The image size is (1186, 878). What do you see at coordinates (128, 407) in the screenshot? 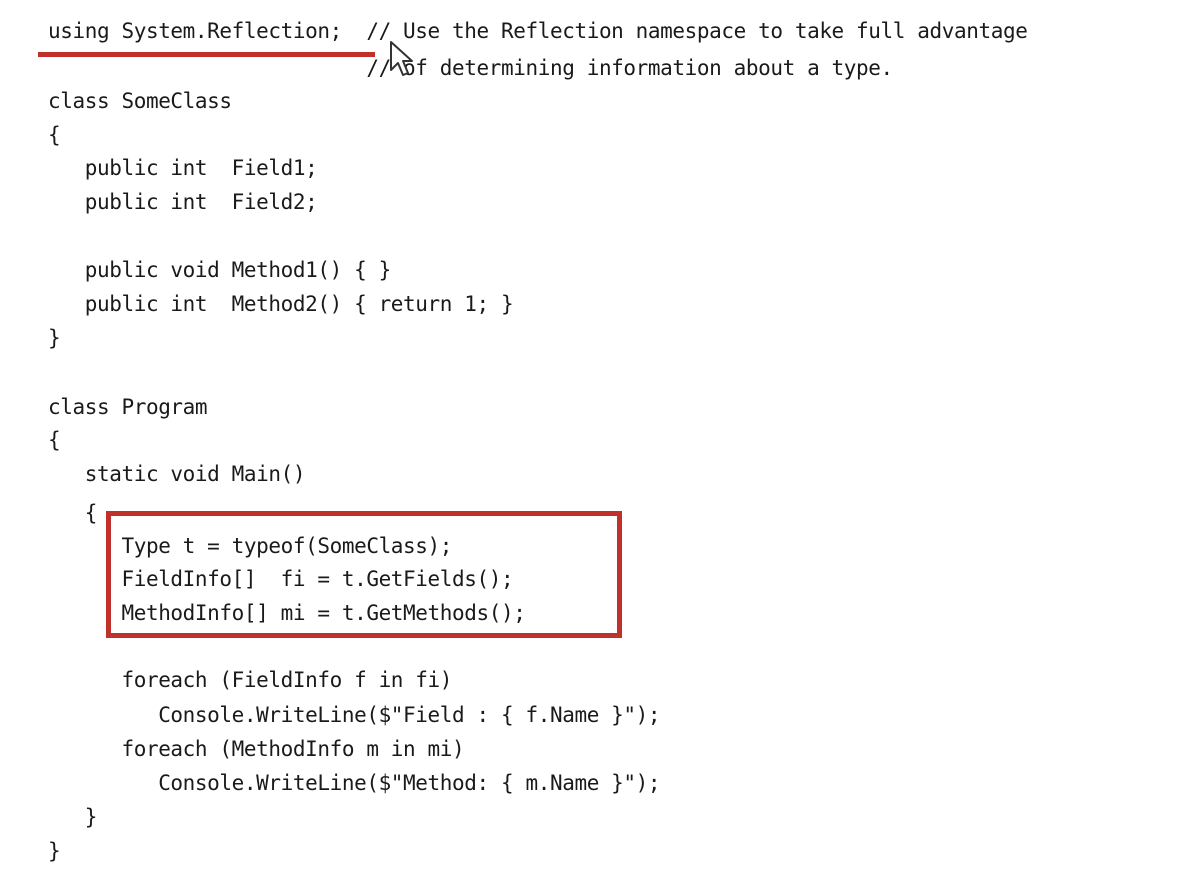
I see `code-line: class Program` at bounding box center [128, 407].